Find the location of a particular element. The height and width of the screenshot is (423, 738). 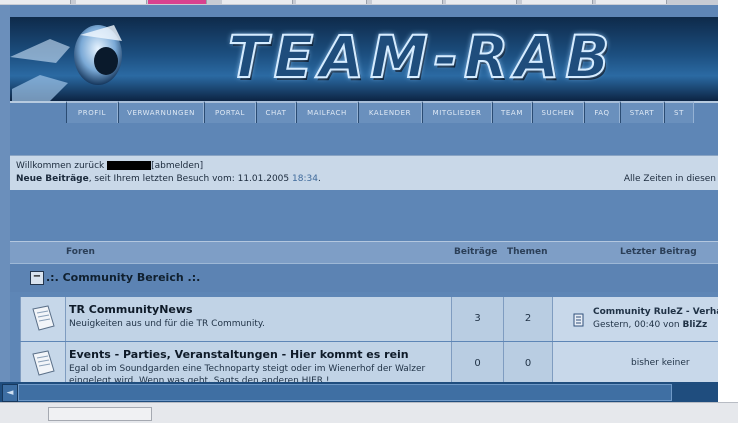

timezone-note: Alle Zeiten in diesen is located at coordinates (669, 179).